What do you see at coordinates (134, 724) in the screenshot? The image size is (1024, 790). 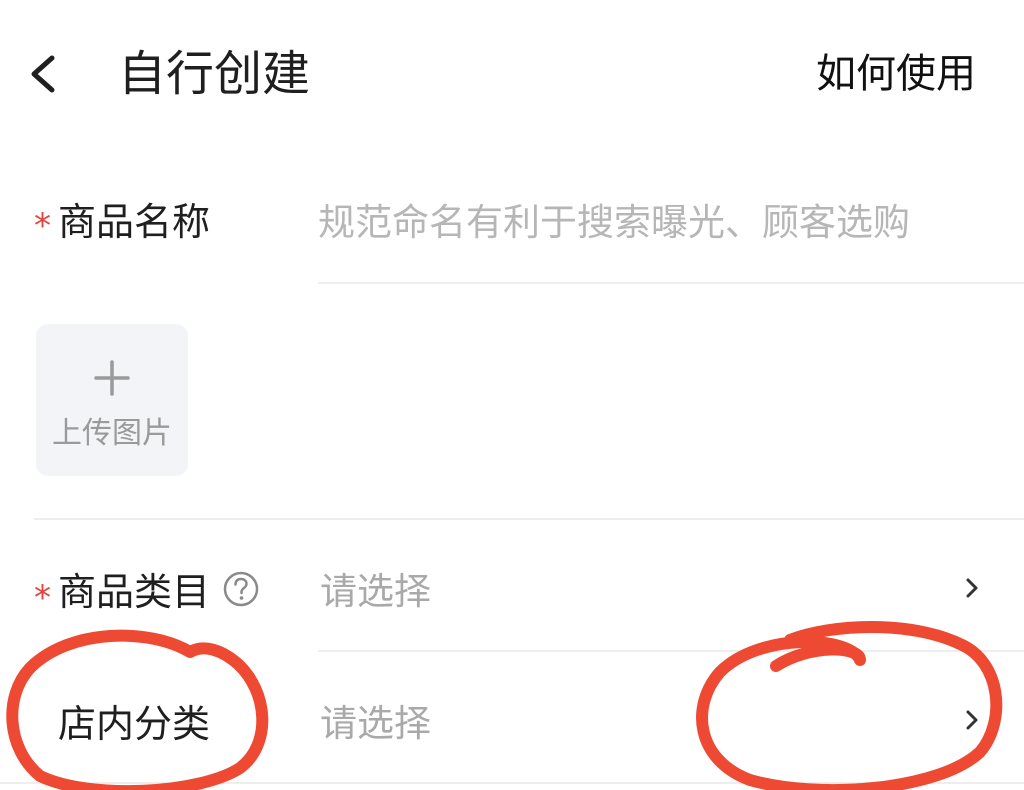 I see `store-category-label: 店内分类` at bounding box center [134, 724].